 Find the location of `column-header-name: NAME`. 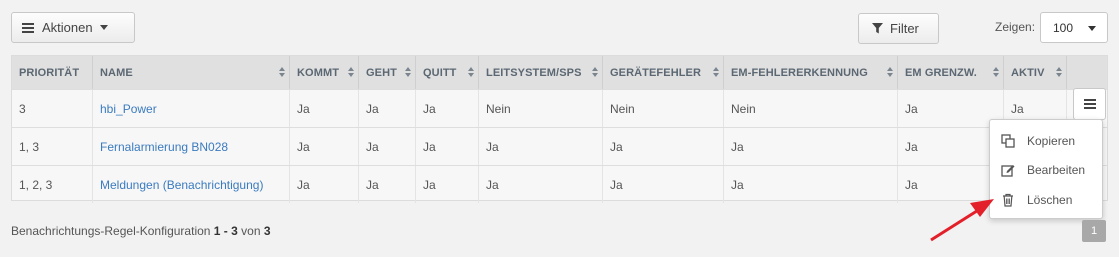

column-header-name: NAME is located at coordinates (191, 72).